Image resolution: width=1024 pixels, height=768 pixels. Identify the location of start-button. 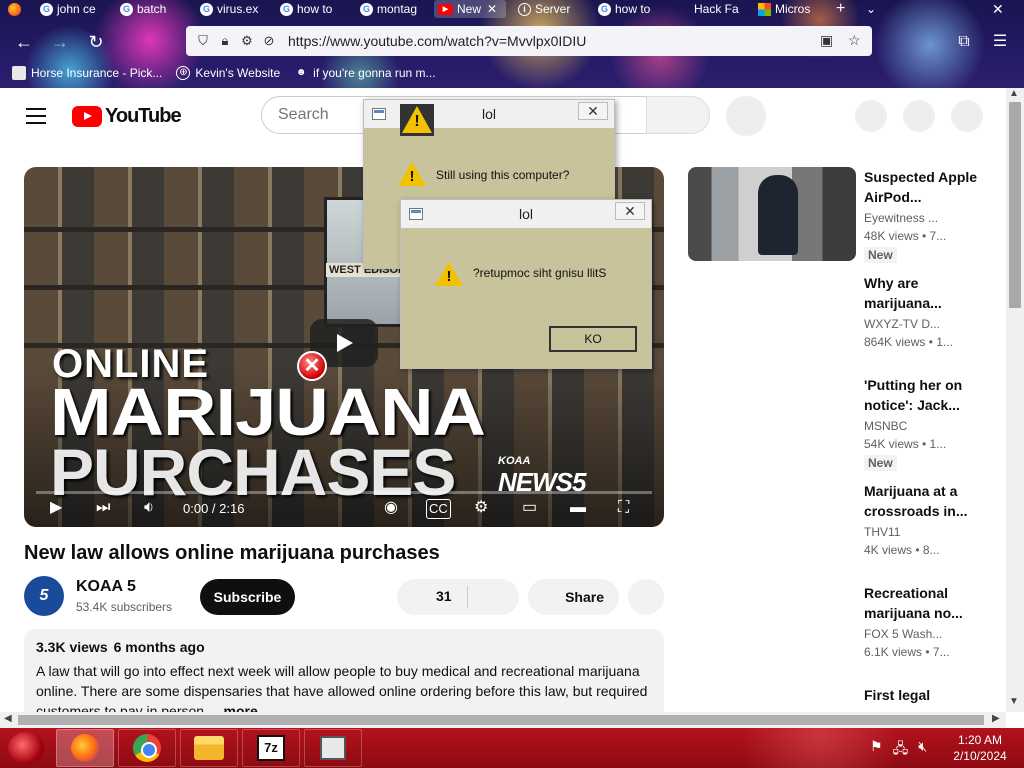
(26, 748).